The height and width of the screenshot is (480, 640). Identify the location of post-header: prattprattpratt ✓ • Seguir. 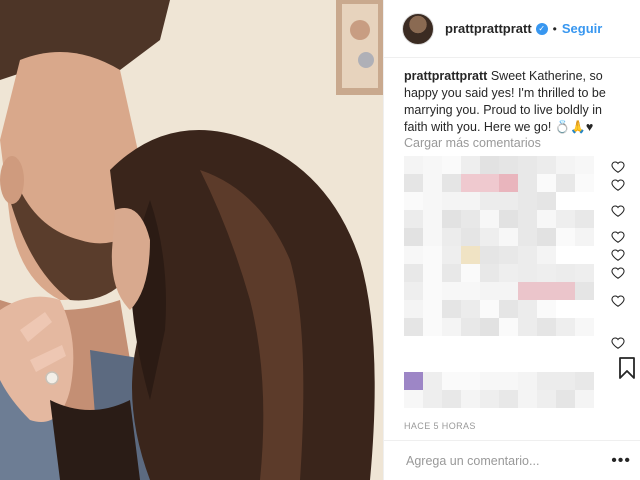
(512, 29).